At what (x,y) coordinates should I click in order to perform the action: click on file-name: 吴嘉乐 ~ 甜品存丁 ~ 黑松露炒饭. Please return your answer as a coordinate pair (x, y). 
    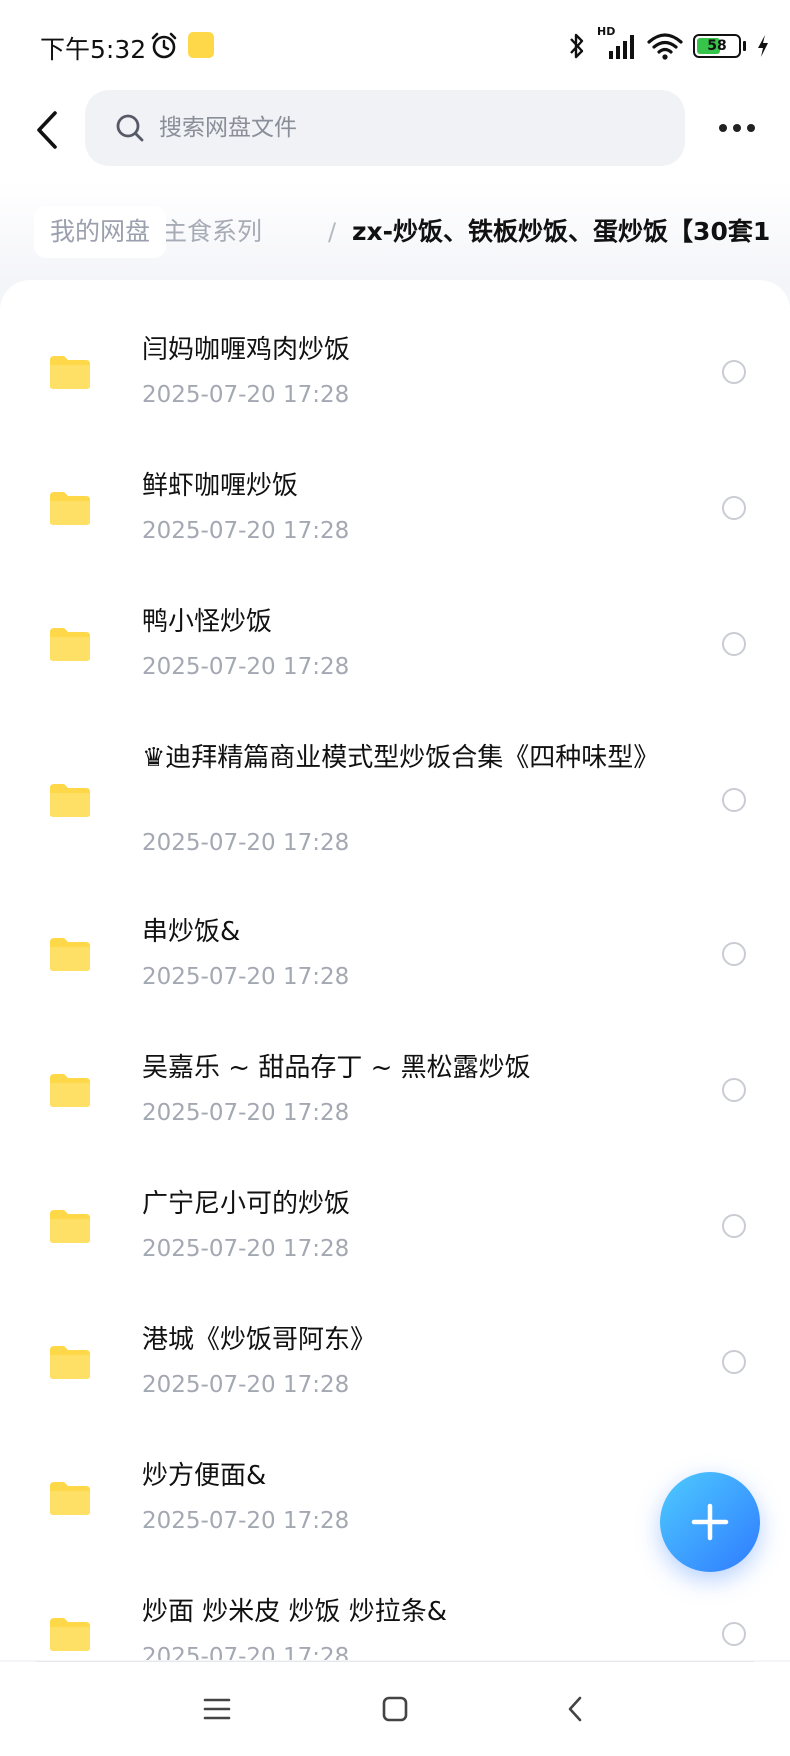
    Looking at the image, I should click on (336, 1068).